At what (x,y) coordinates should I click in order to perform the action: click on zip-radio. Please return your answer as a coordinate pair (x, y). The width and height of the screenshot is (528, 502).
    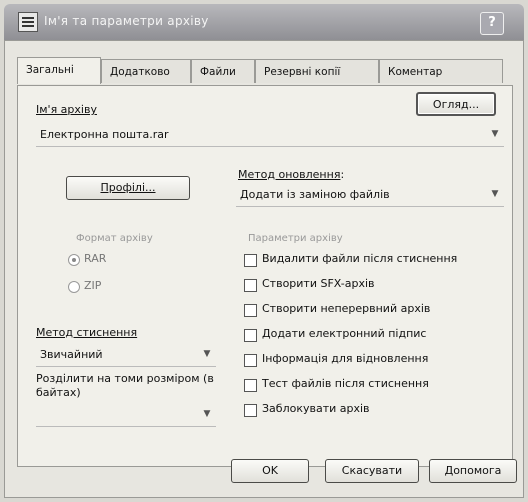
    Looking at the image, I should click on (74, 287).